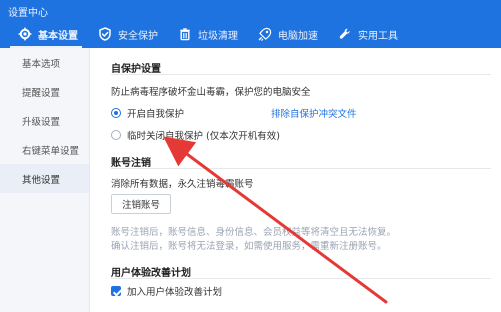 This screenshot has height=312, width=501. I want to click on gear-icon, so click(25, 34).